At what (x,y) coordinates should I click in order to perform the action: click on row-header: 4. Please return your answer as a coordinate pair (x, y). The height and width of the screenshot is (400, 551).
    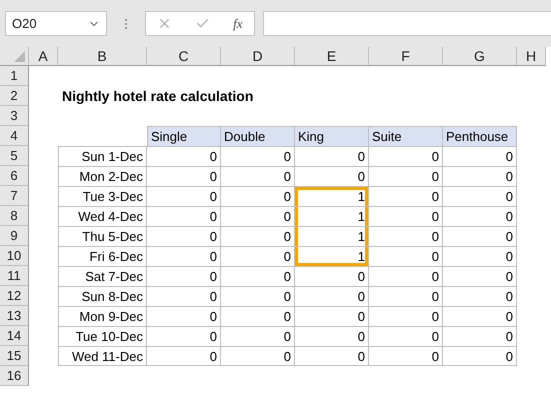
    Looking at the image, I should click on (14, 136).